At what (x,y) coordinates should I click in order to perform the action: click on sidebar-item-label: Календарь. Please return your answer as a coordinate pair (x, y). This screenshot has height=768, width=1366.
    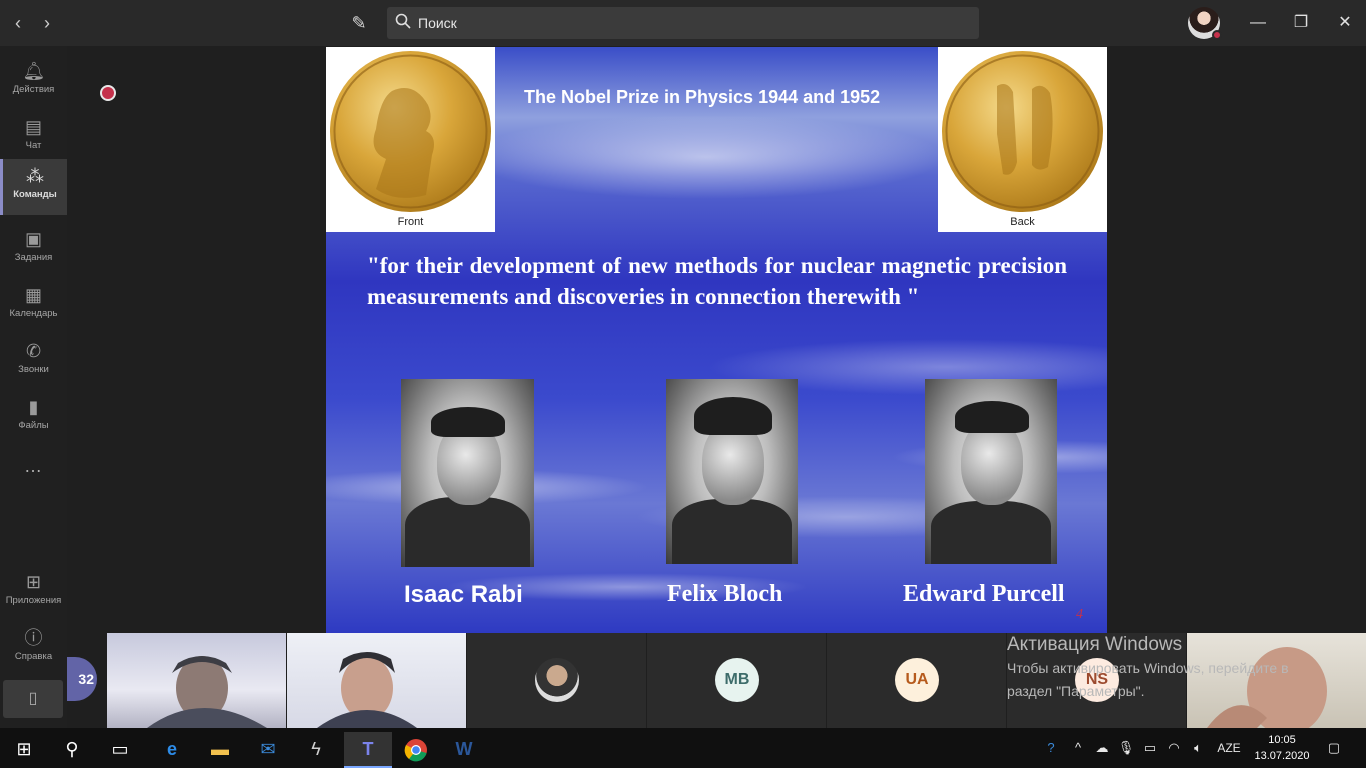
    Looking at the image, I should click on (33, 313).